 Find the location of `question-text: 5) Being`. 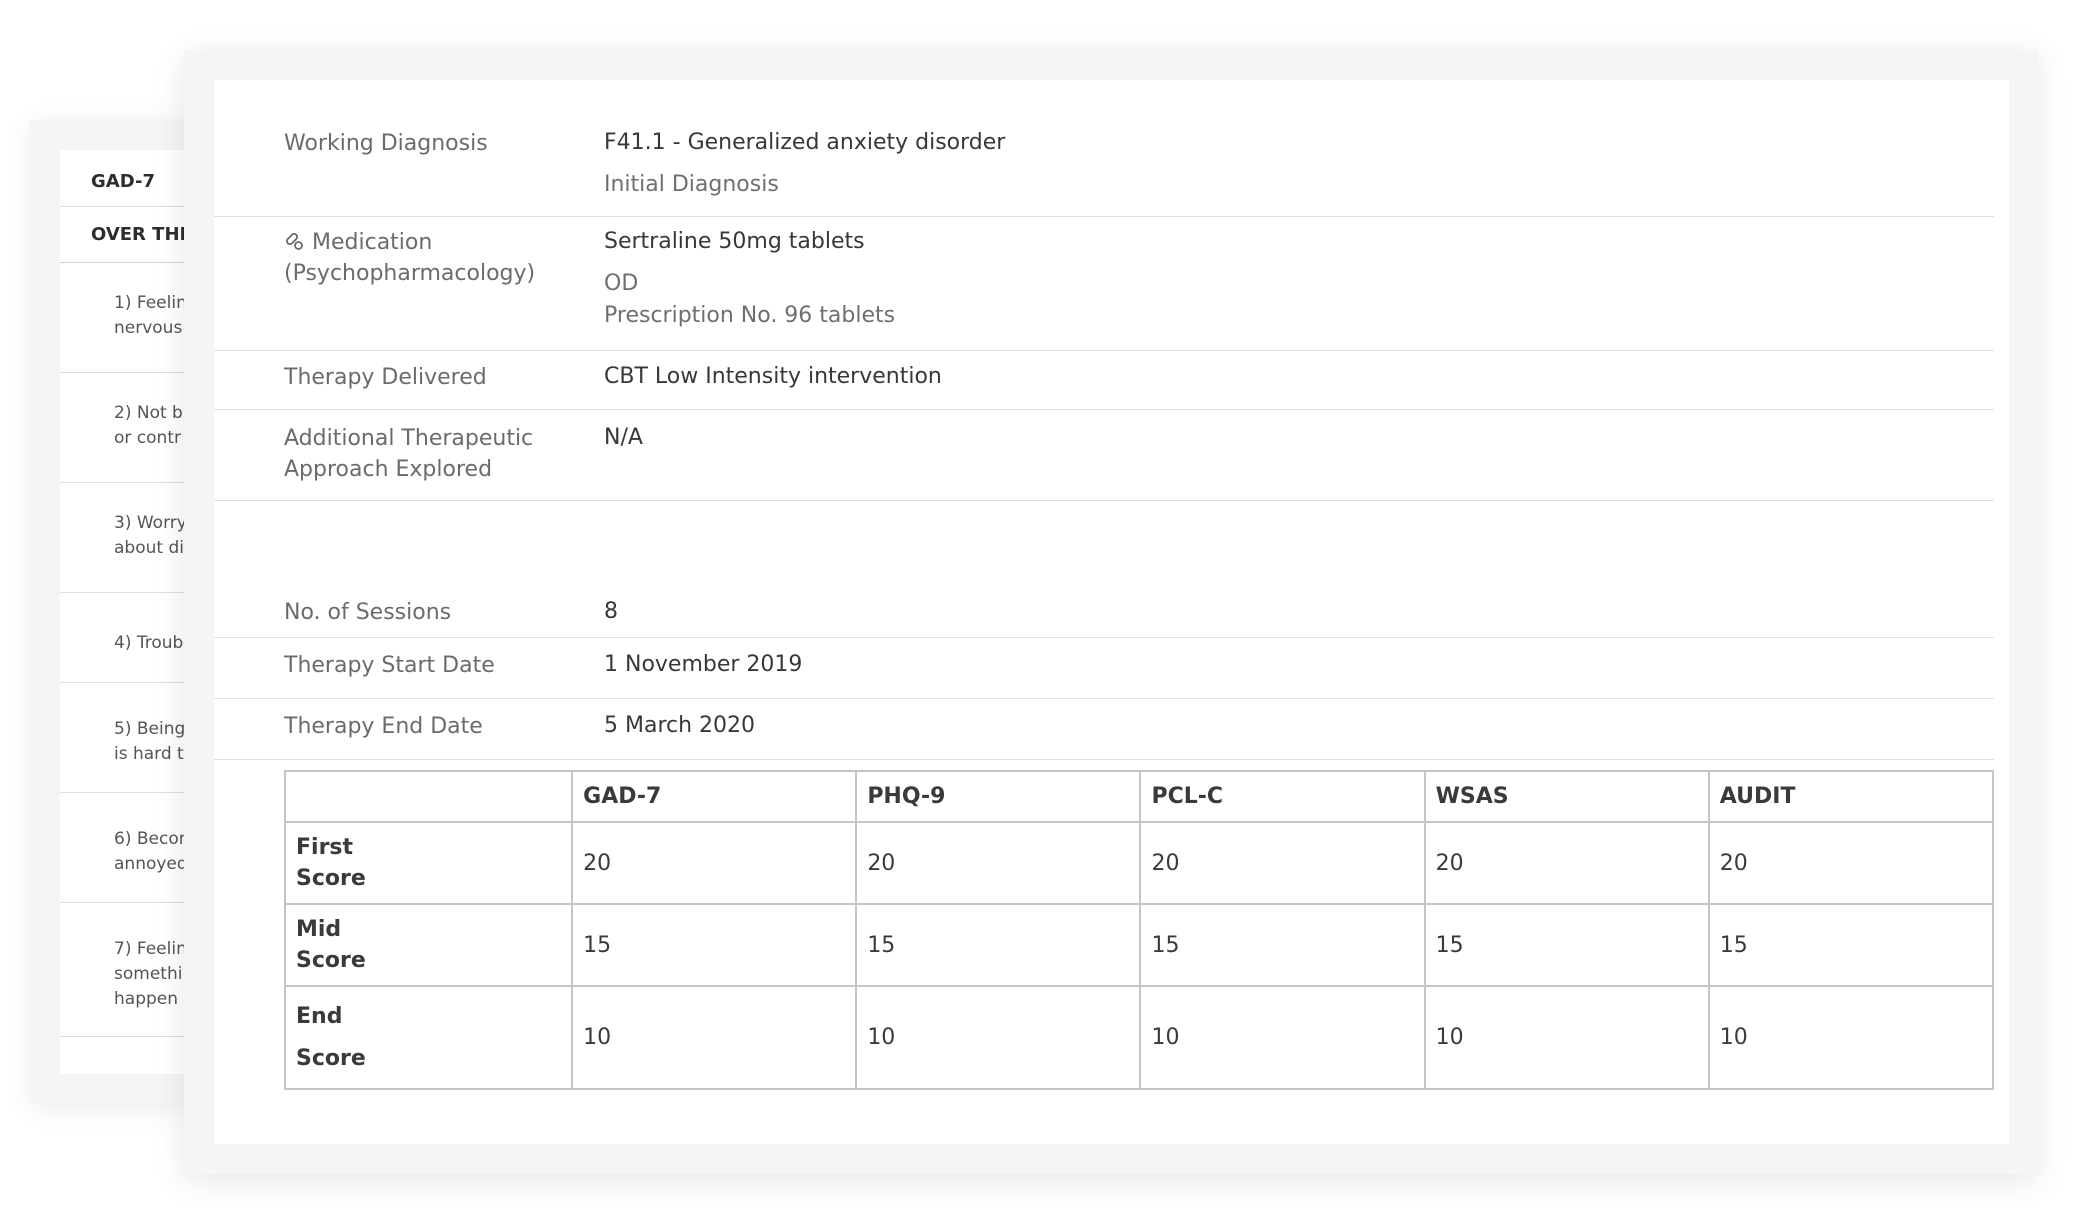

question-text: 5) Being is located at coordinates (150, 729).